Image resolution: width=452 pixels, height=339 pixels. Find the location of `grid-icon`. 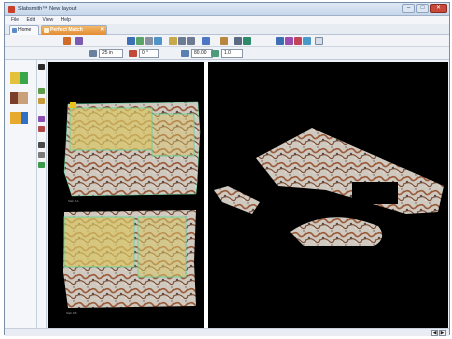

grid-icon is located at coordinates (173, 41).